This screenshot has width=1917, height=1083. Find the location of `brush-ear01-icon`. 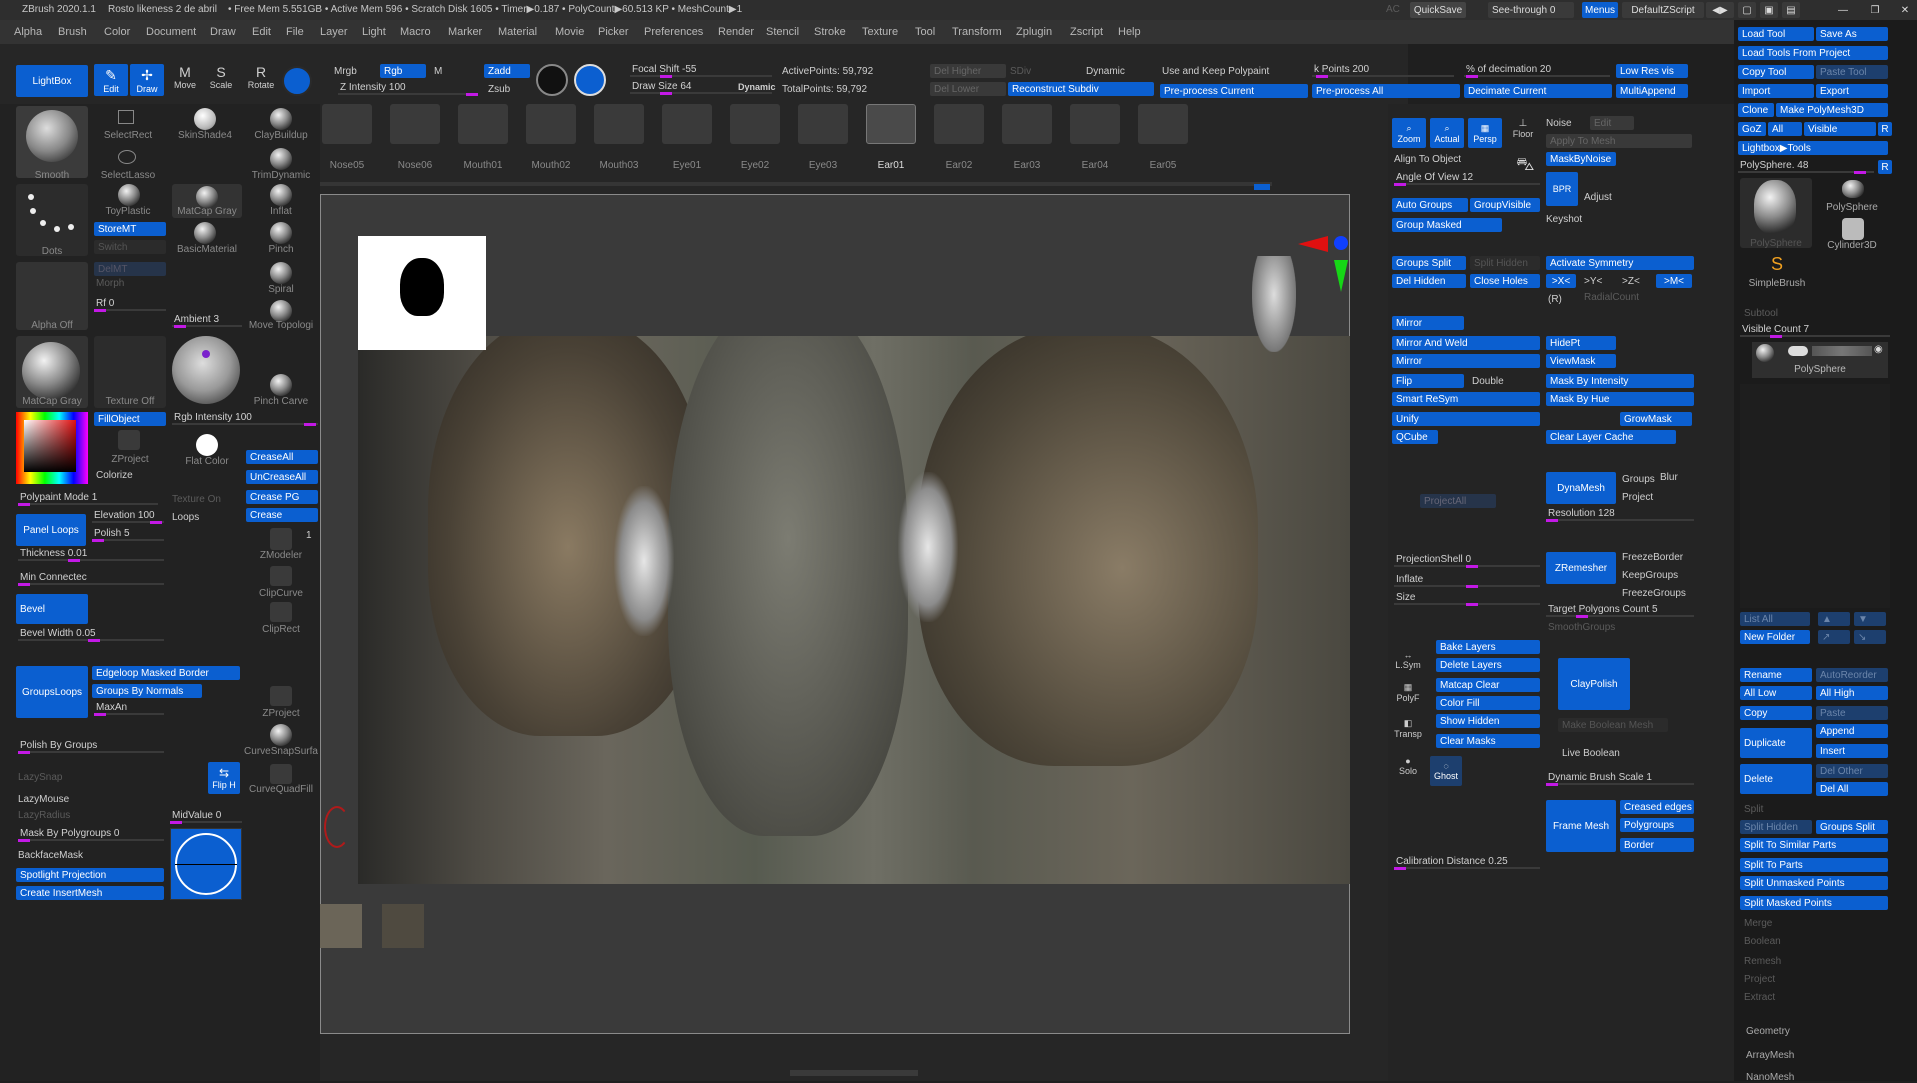

brush-ear01-icon is located at coordinates (891, 124).